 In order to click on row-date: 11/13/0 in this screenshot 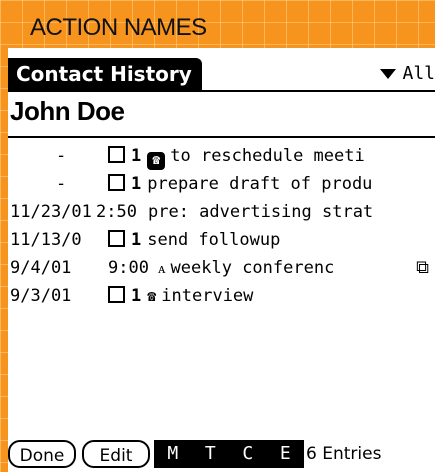, I will do `click(46, 240)`.